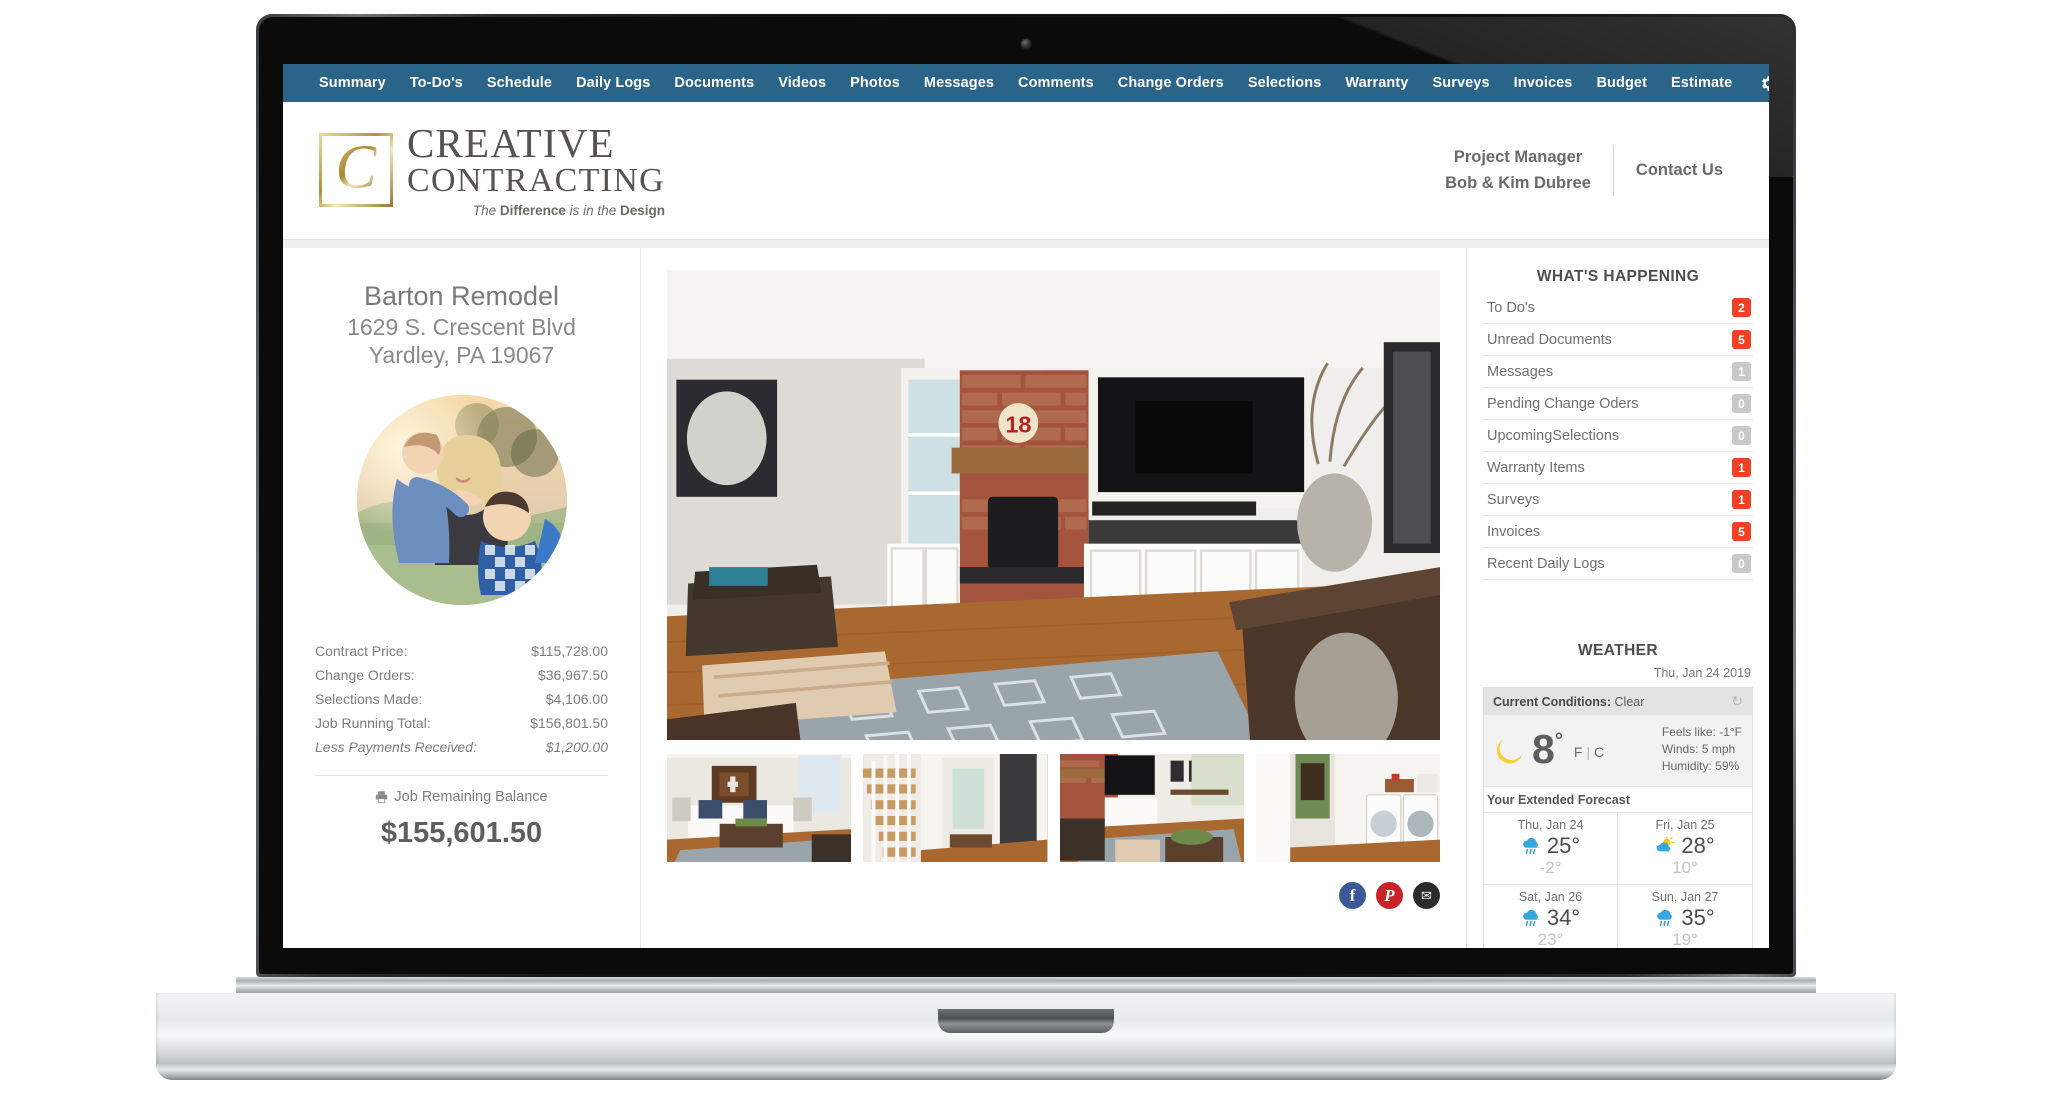 The width and height of the screenshot is (2048, 1103). I want to click on tagline-design: Design, so click(642, 210).